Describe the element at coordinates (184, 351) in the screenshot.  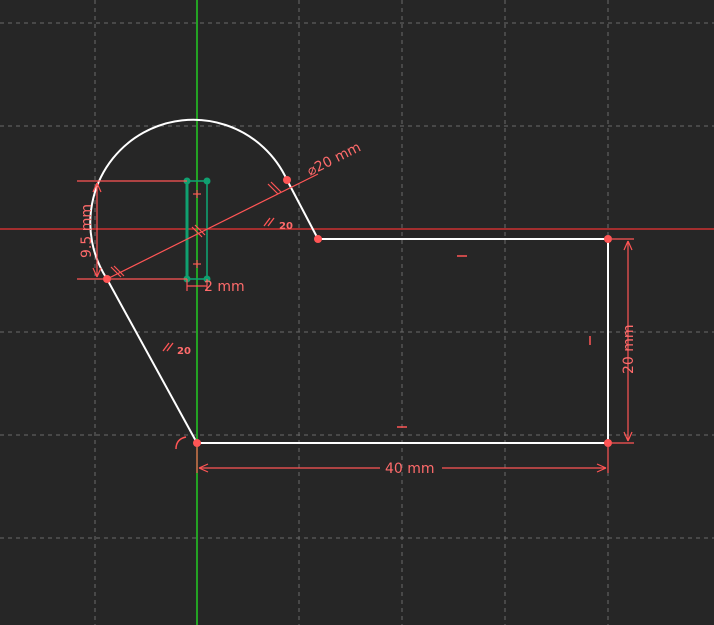
I see `parallel-constraint-lower-label: 20` at that location.